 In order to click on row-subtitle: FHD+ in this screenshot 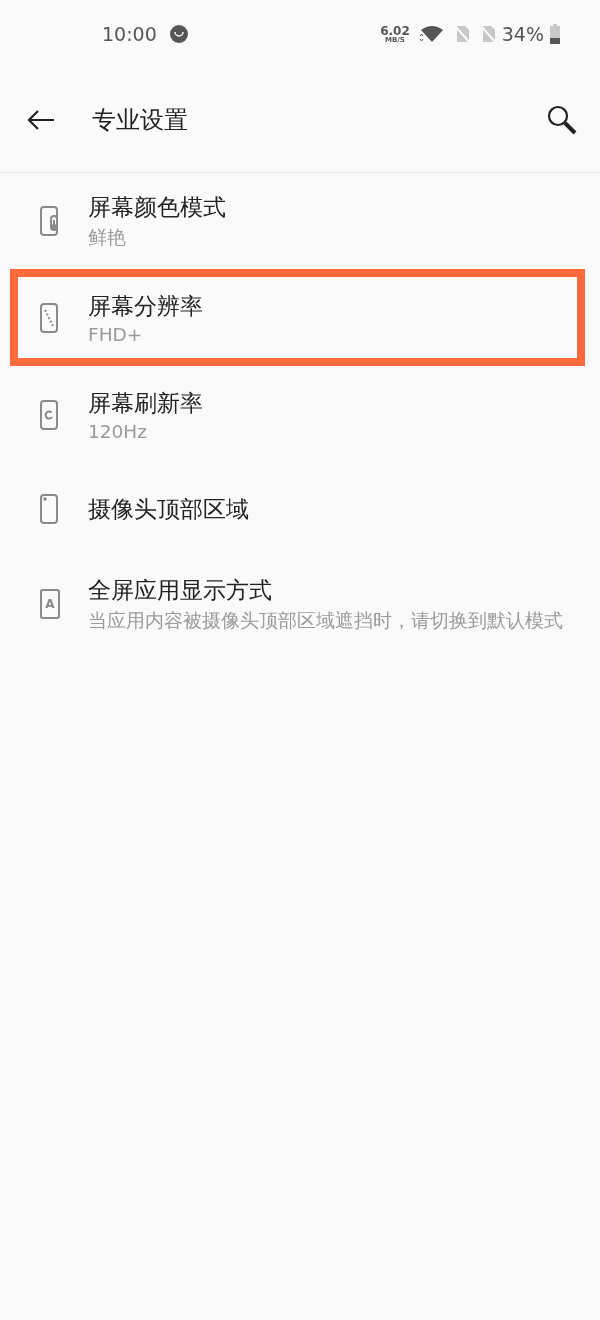, I will do `click(116, 334)`.